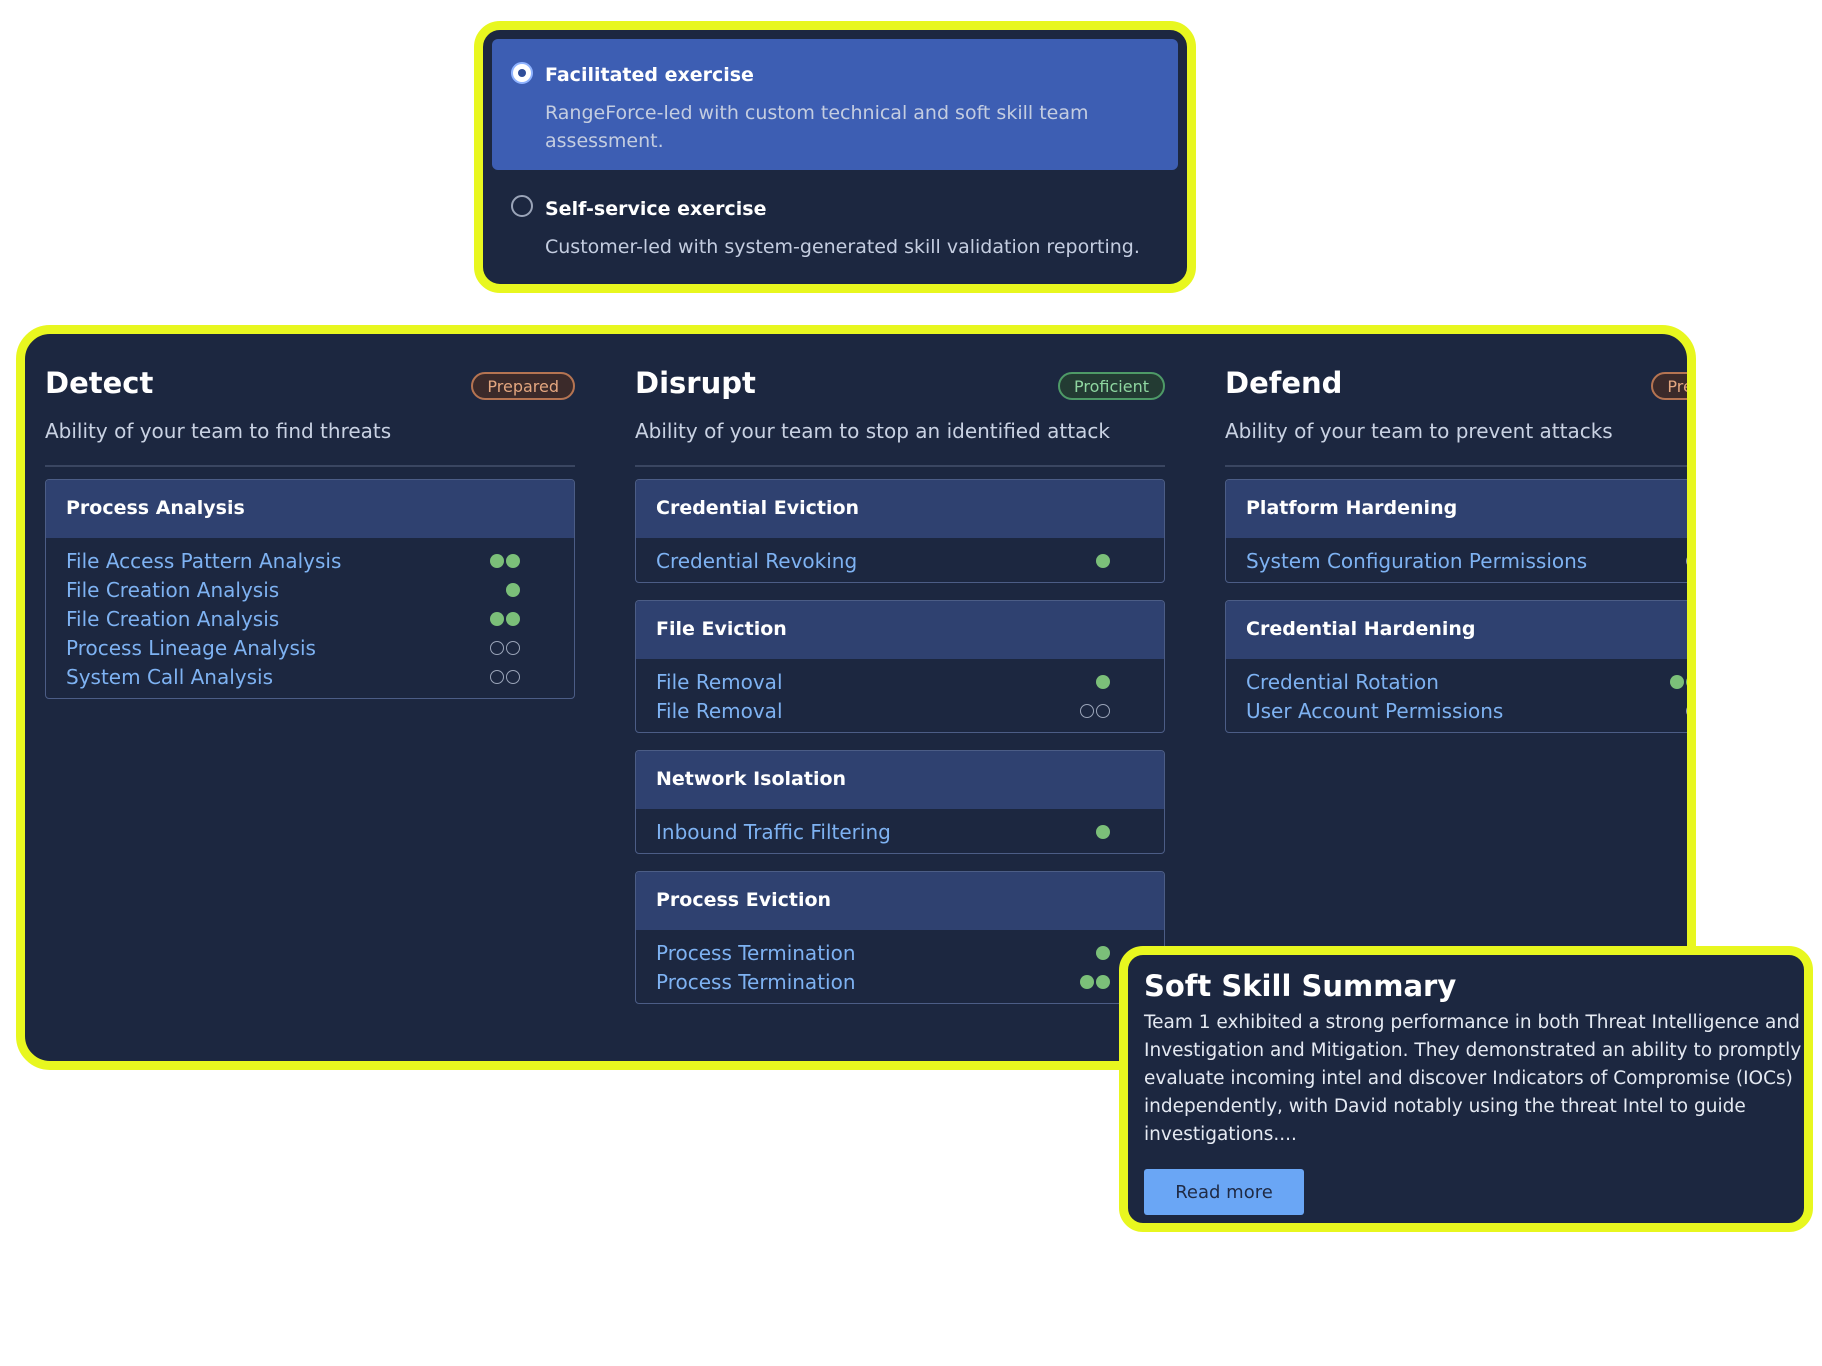 The image size is (1822, 1366). I want to click on skill-item: User Account Permissions, so click(1466, 711).